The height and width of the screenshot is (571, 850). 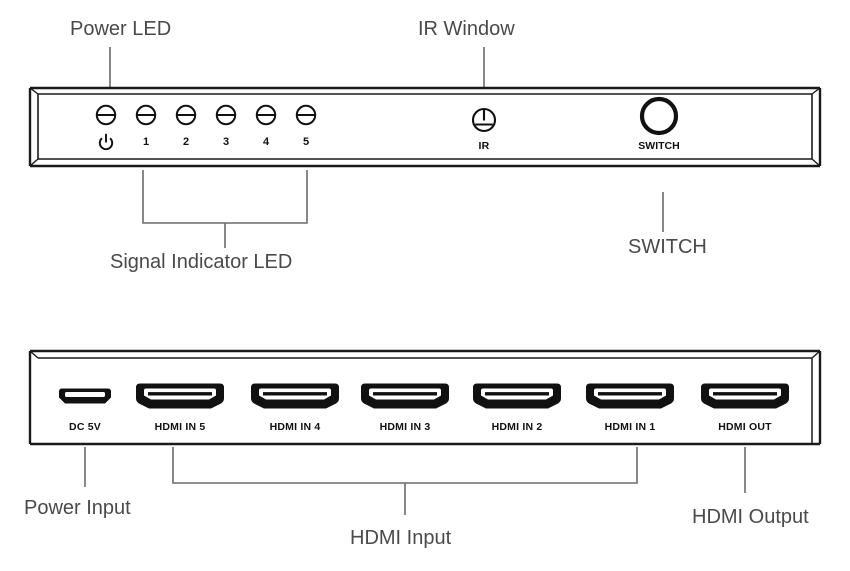 What do you see at coordinates (186, 142) in the screenshot?
I see `led-number-label: 2` at bounding box center [186, 142].